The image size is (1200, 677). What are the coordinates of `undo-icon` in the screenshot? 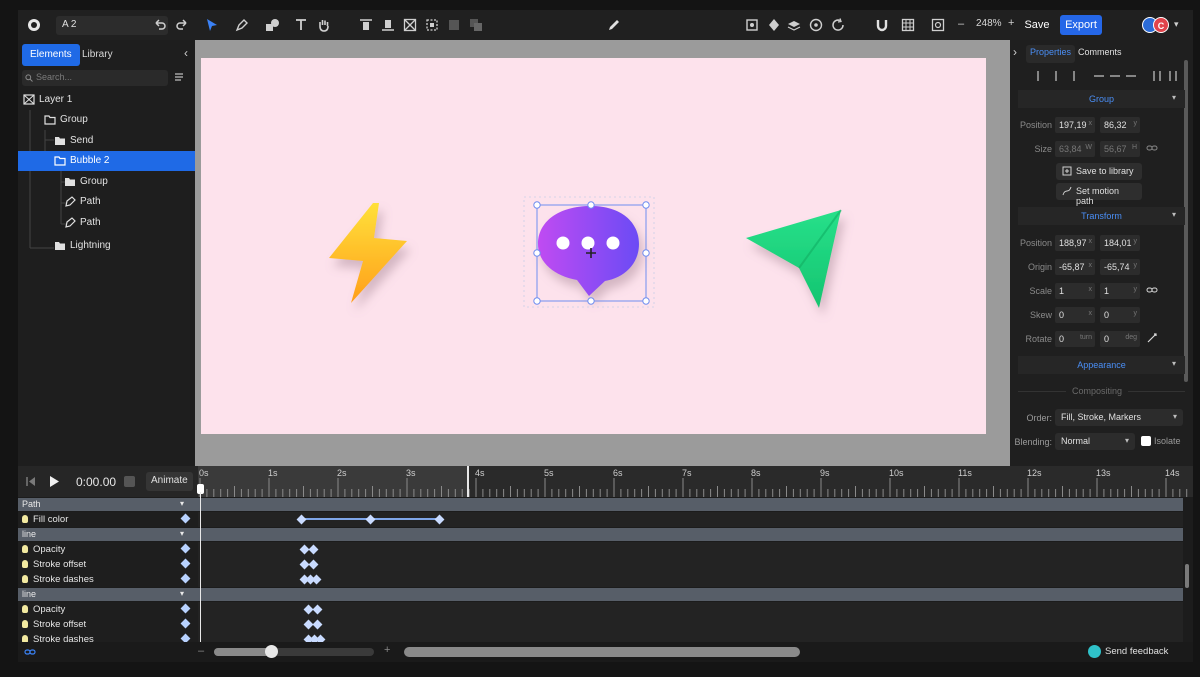 It's located at (161, 25).